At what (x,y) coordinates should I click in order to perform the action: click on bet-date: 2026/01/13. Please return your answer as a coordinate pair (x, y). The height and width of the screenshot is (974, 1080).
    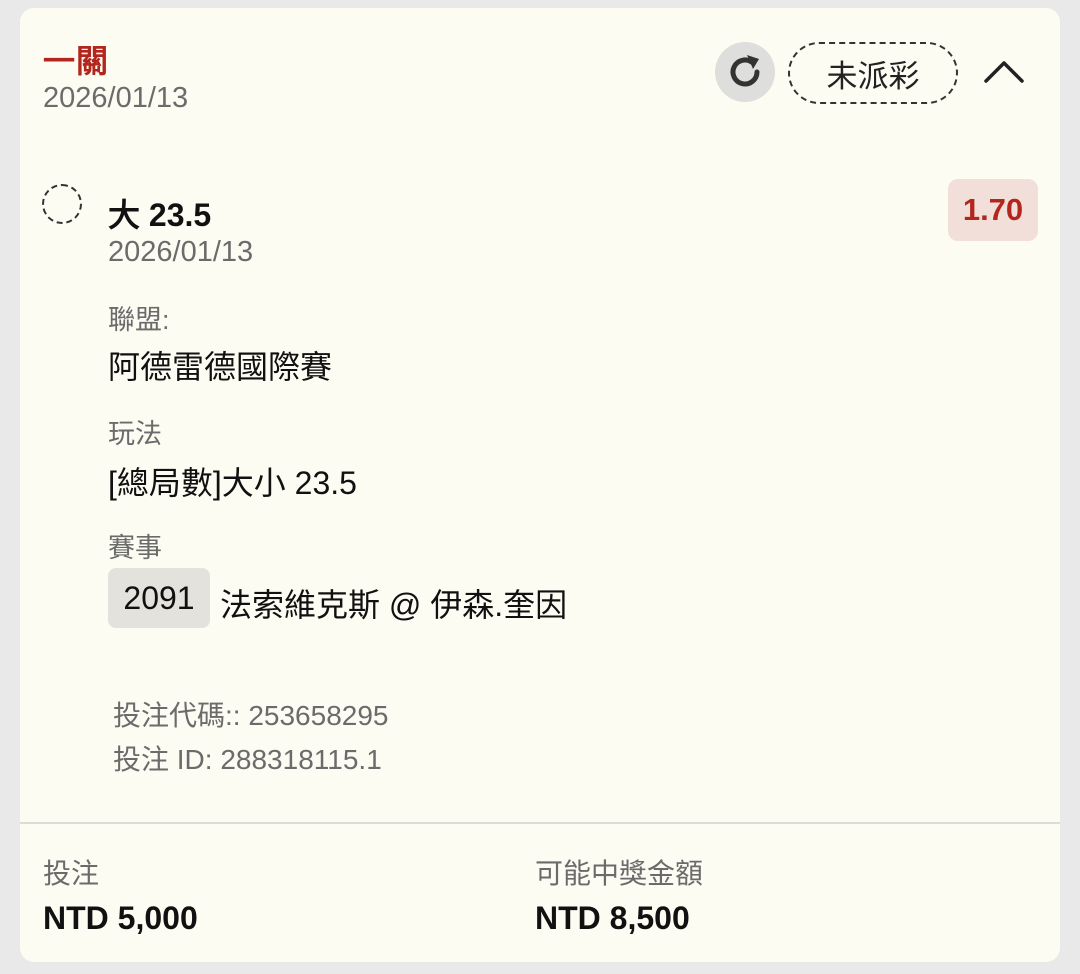
    Looking at the image, I should click on (116, 98).